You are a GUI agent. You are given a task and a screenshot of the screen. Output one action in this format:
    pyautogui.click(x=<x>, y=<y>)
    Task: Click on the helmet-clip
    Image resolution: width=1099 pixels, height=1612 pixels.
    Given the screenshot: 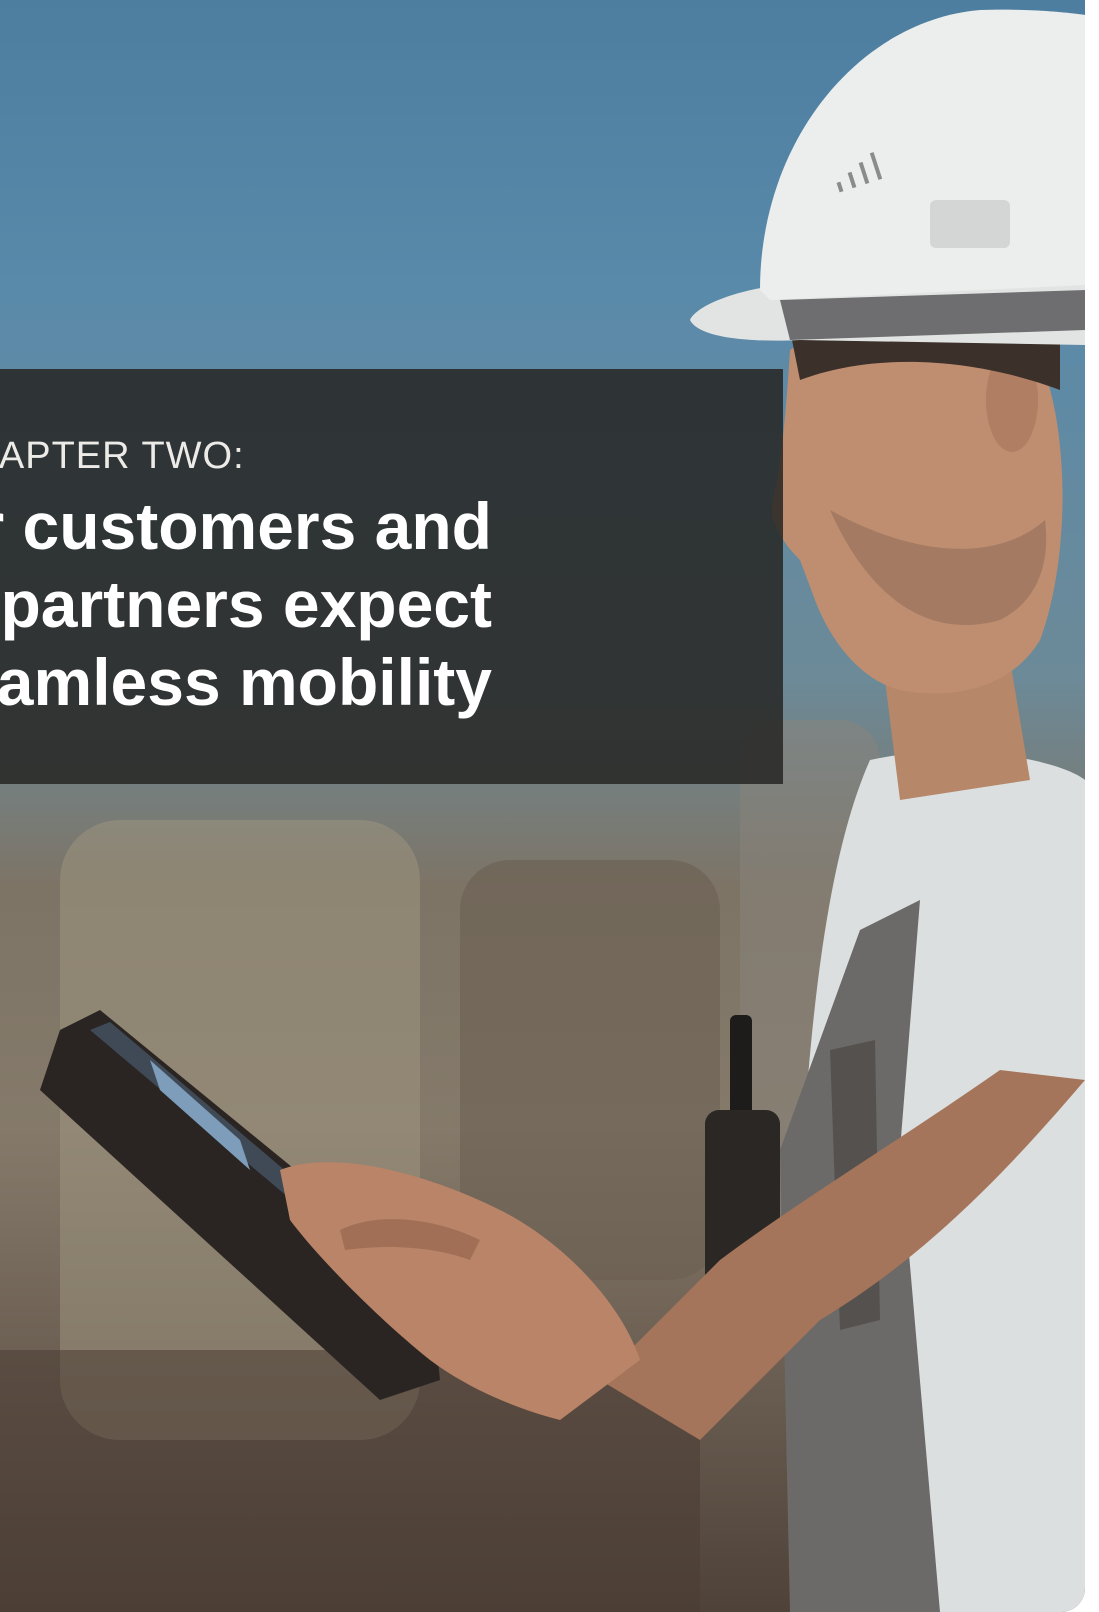 What is the action you would take?
    pyautogui.click(x=970, y=224)
    